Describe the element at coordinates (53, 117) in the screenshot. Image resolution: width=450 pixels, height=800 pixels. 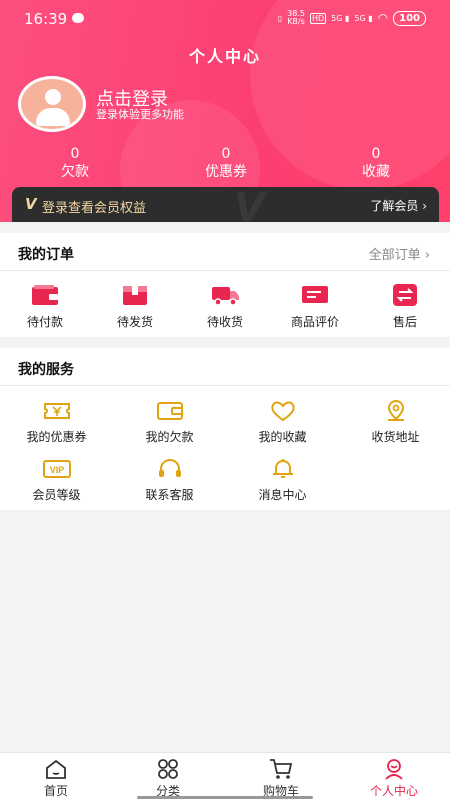
I see `avatar-body` at that location.